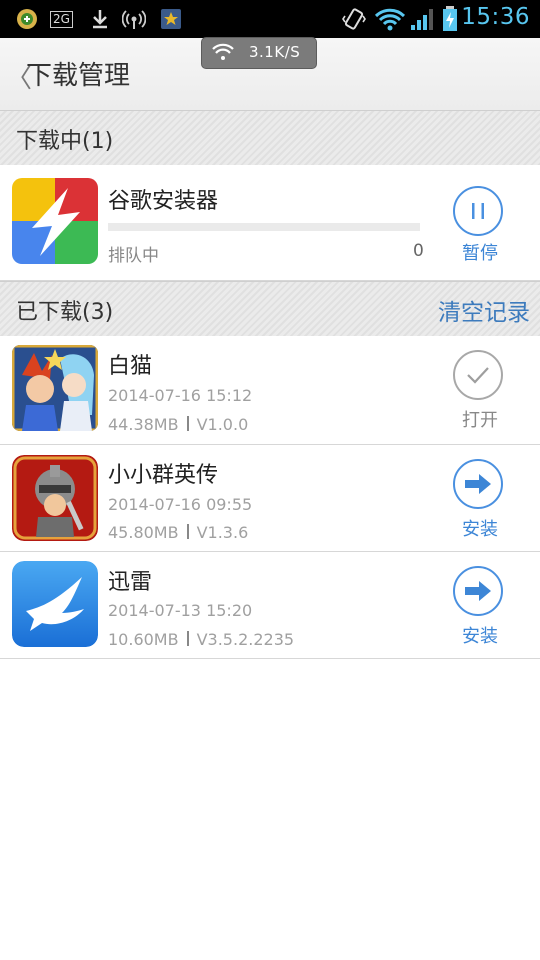 The image size is (540, 960). I want to click on app-size-version: 45.80MB V1.3.6, so click(178, 532).